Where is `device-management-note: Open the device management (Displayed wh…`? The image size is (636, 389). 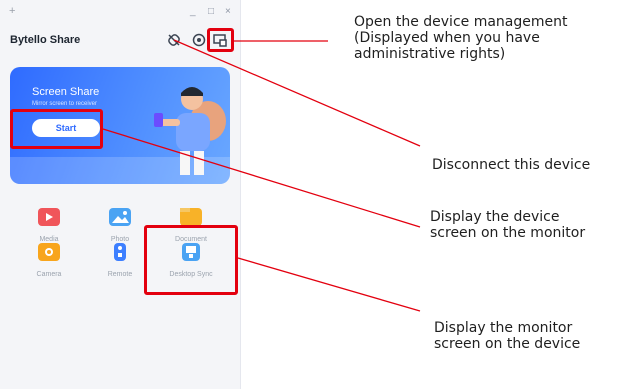 device-management-note: Open the device management (Displayed wh… is located at coordinates (461, 38).